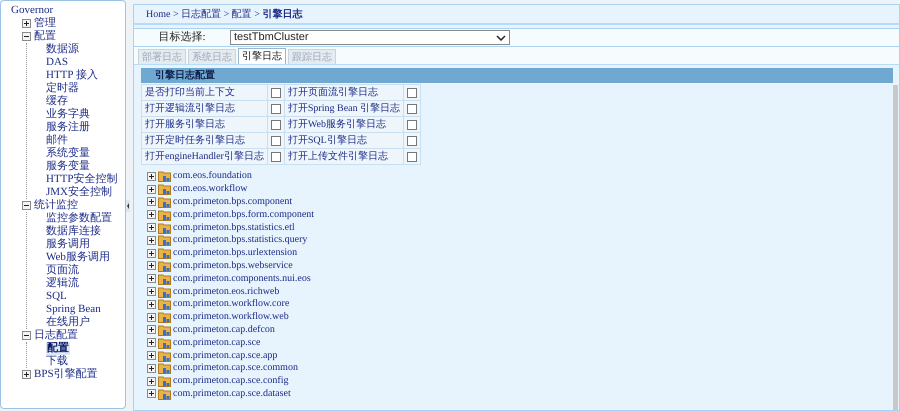  What do you see at coordinates (79, 218) in the screenshot?
I see `tree-item: 监控参数配置` at bounding box center [79, 218].